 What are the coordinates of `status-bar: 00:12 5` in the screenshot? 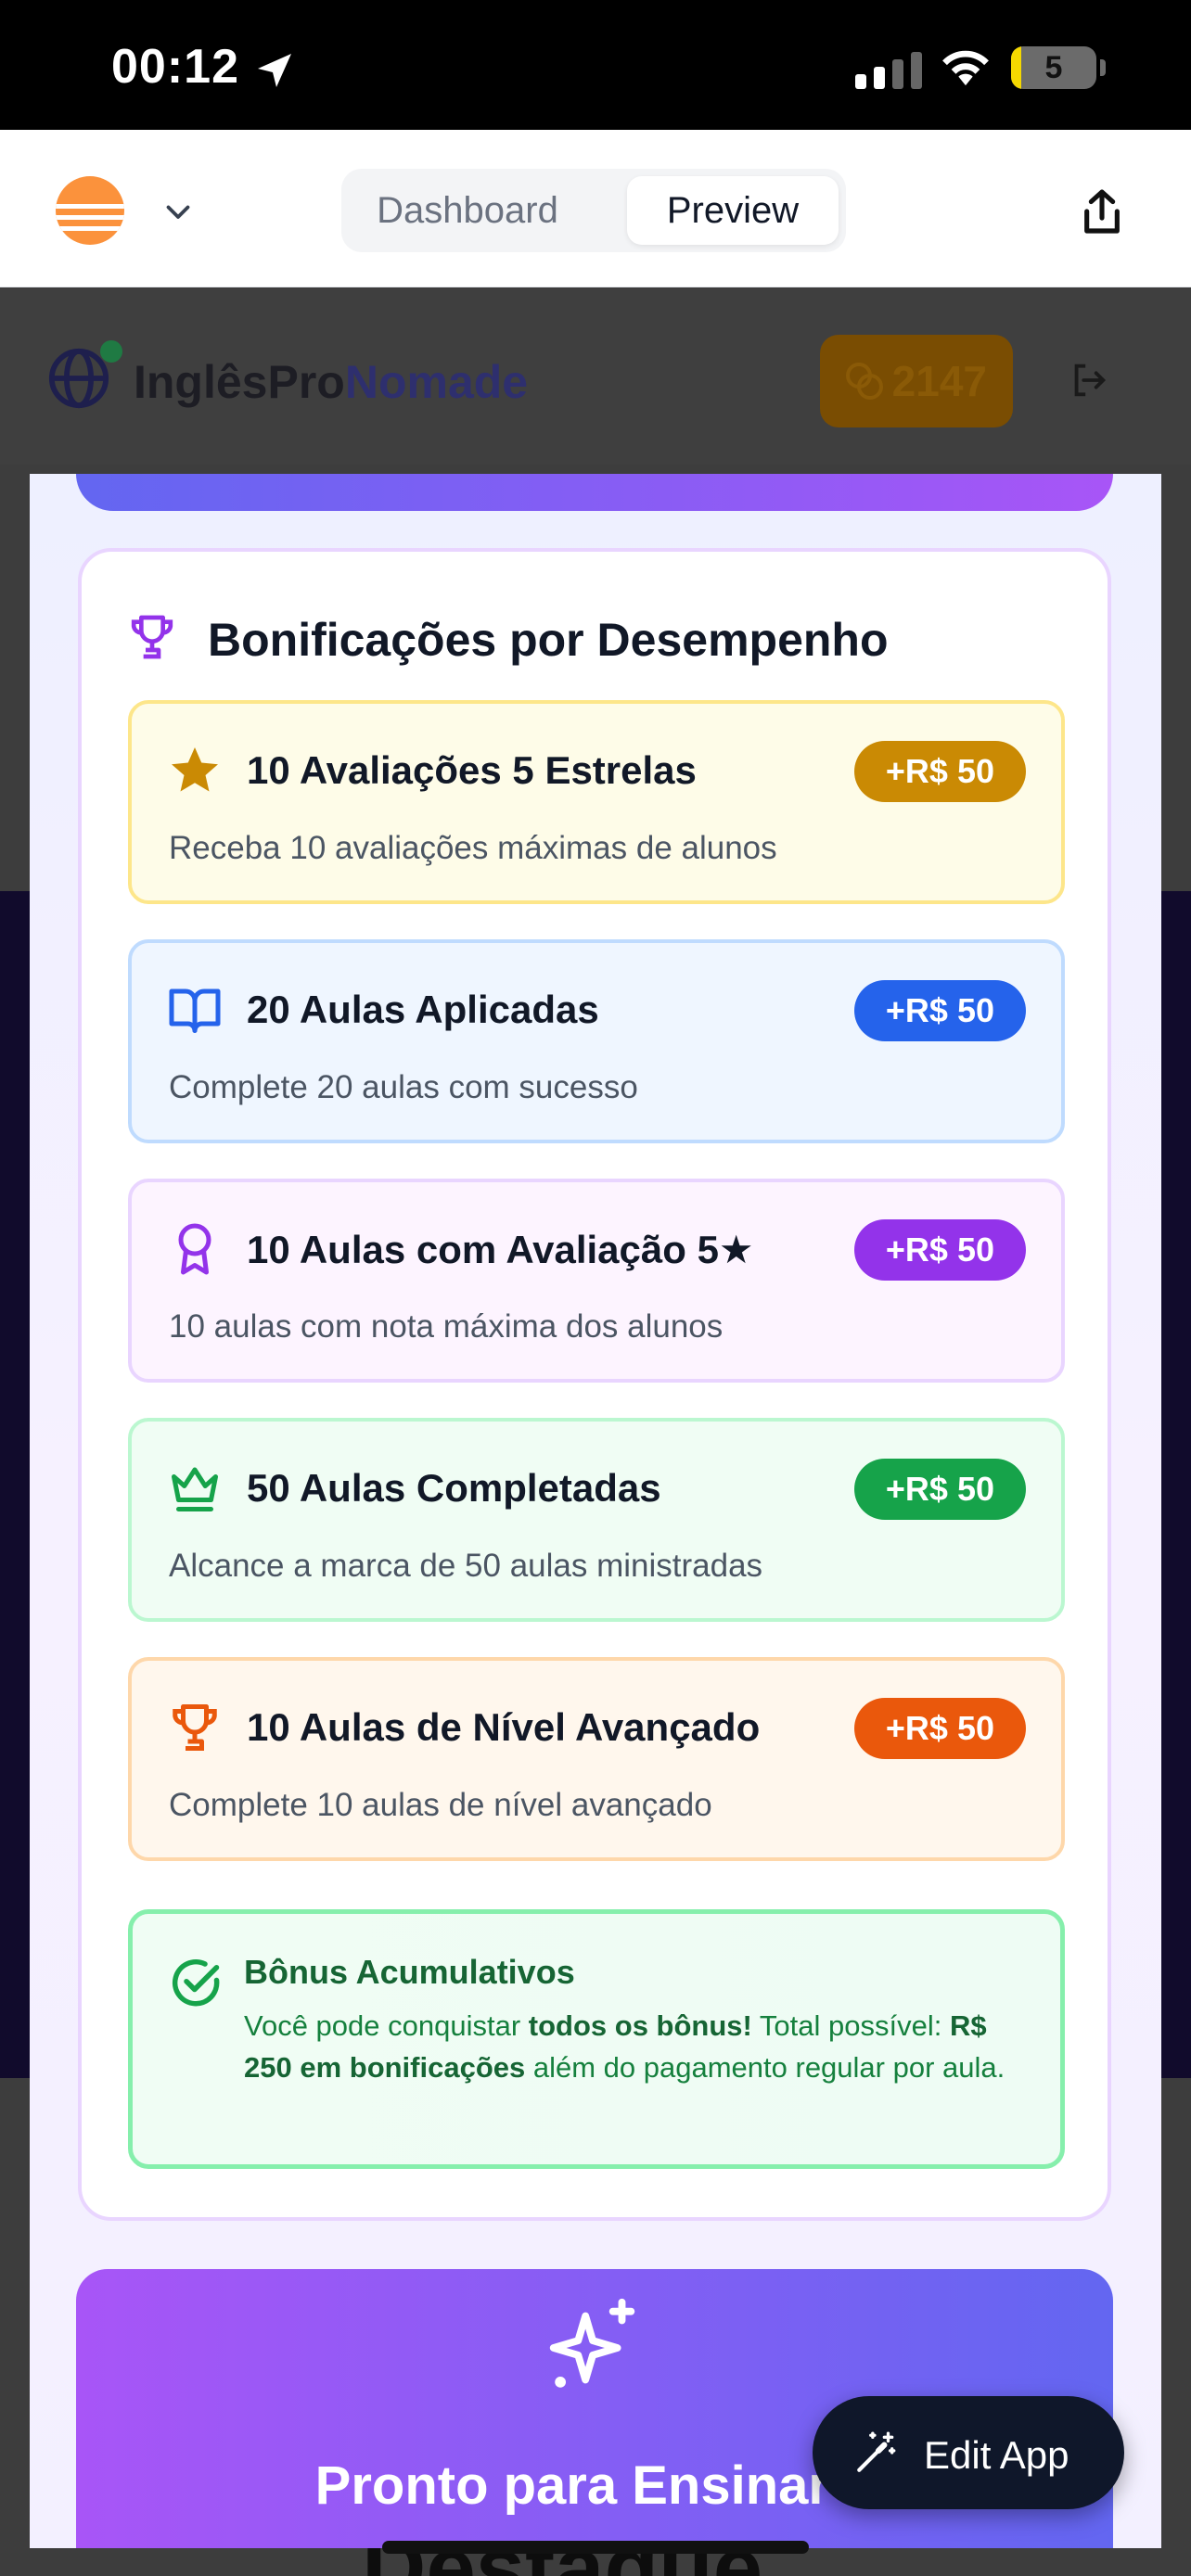 It's located at (595, 65).